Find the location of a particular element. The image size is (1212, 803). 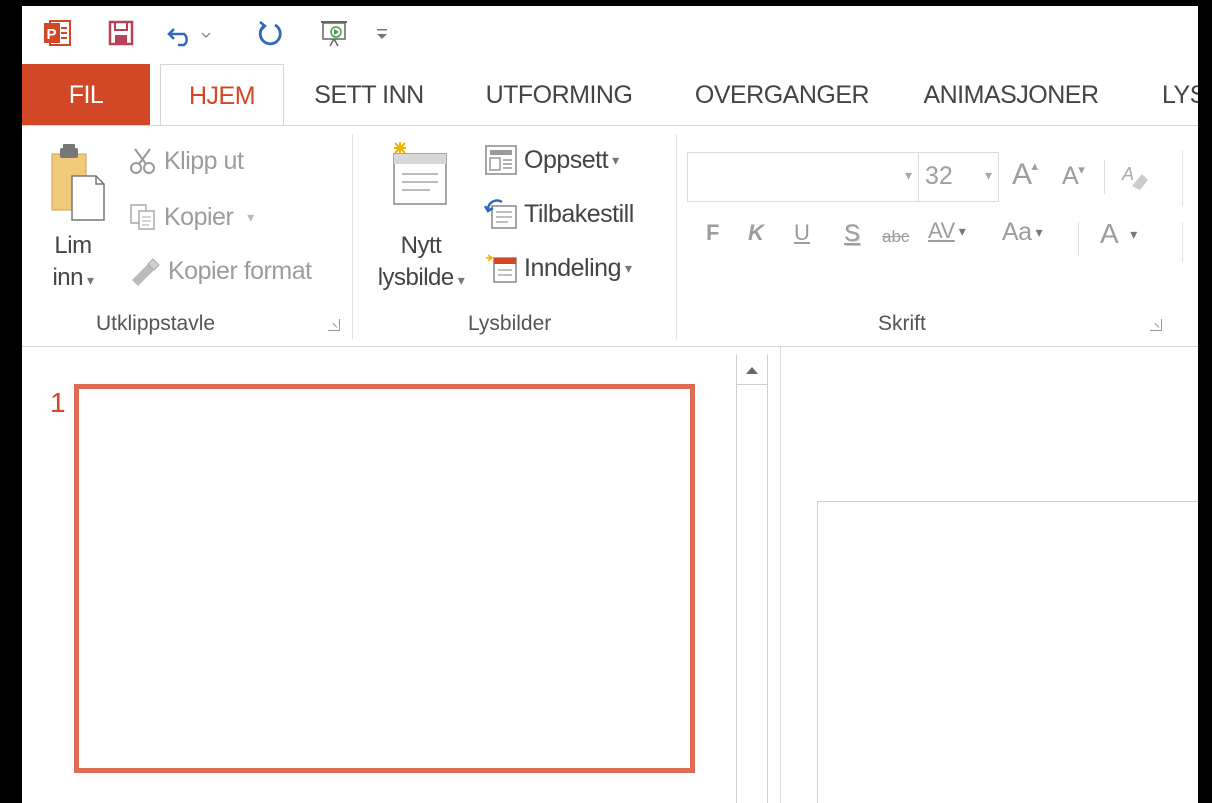

customize-qat-icon is located at coordinates (382, 33).